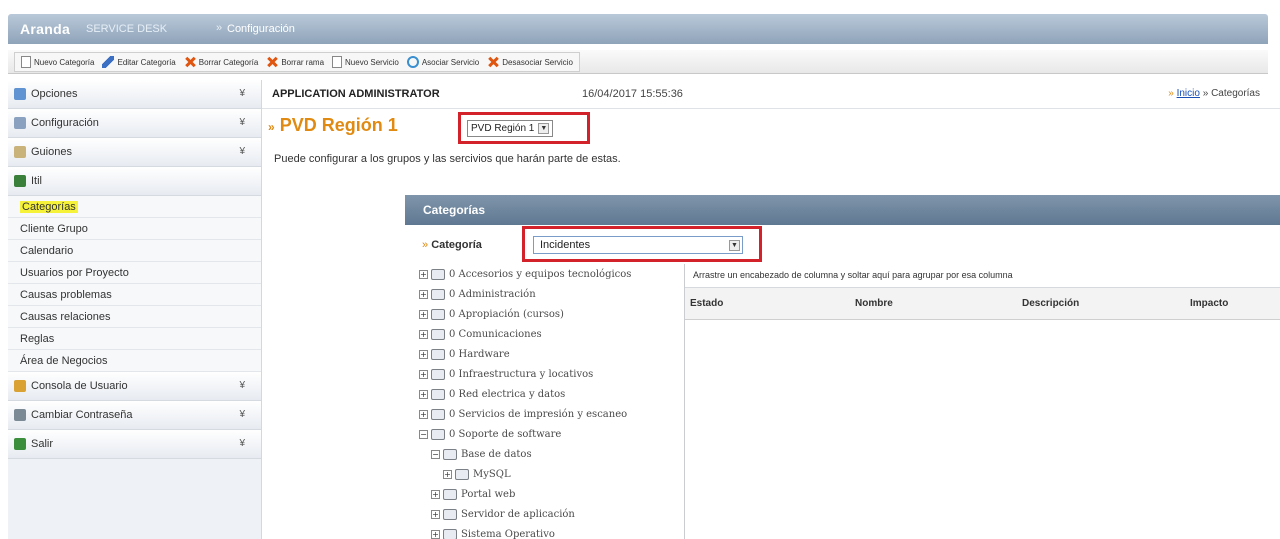 The image size is (1280, 539). Describe the element at coordinates (456, 245) in the screenshot. I see `category-label-text: Categoría` at that location.